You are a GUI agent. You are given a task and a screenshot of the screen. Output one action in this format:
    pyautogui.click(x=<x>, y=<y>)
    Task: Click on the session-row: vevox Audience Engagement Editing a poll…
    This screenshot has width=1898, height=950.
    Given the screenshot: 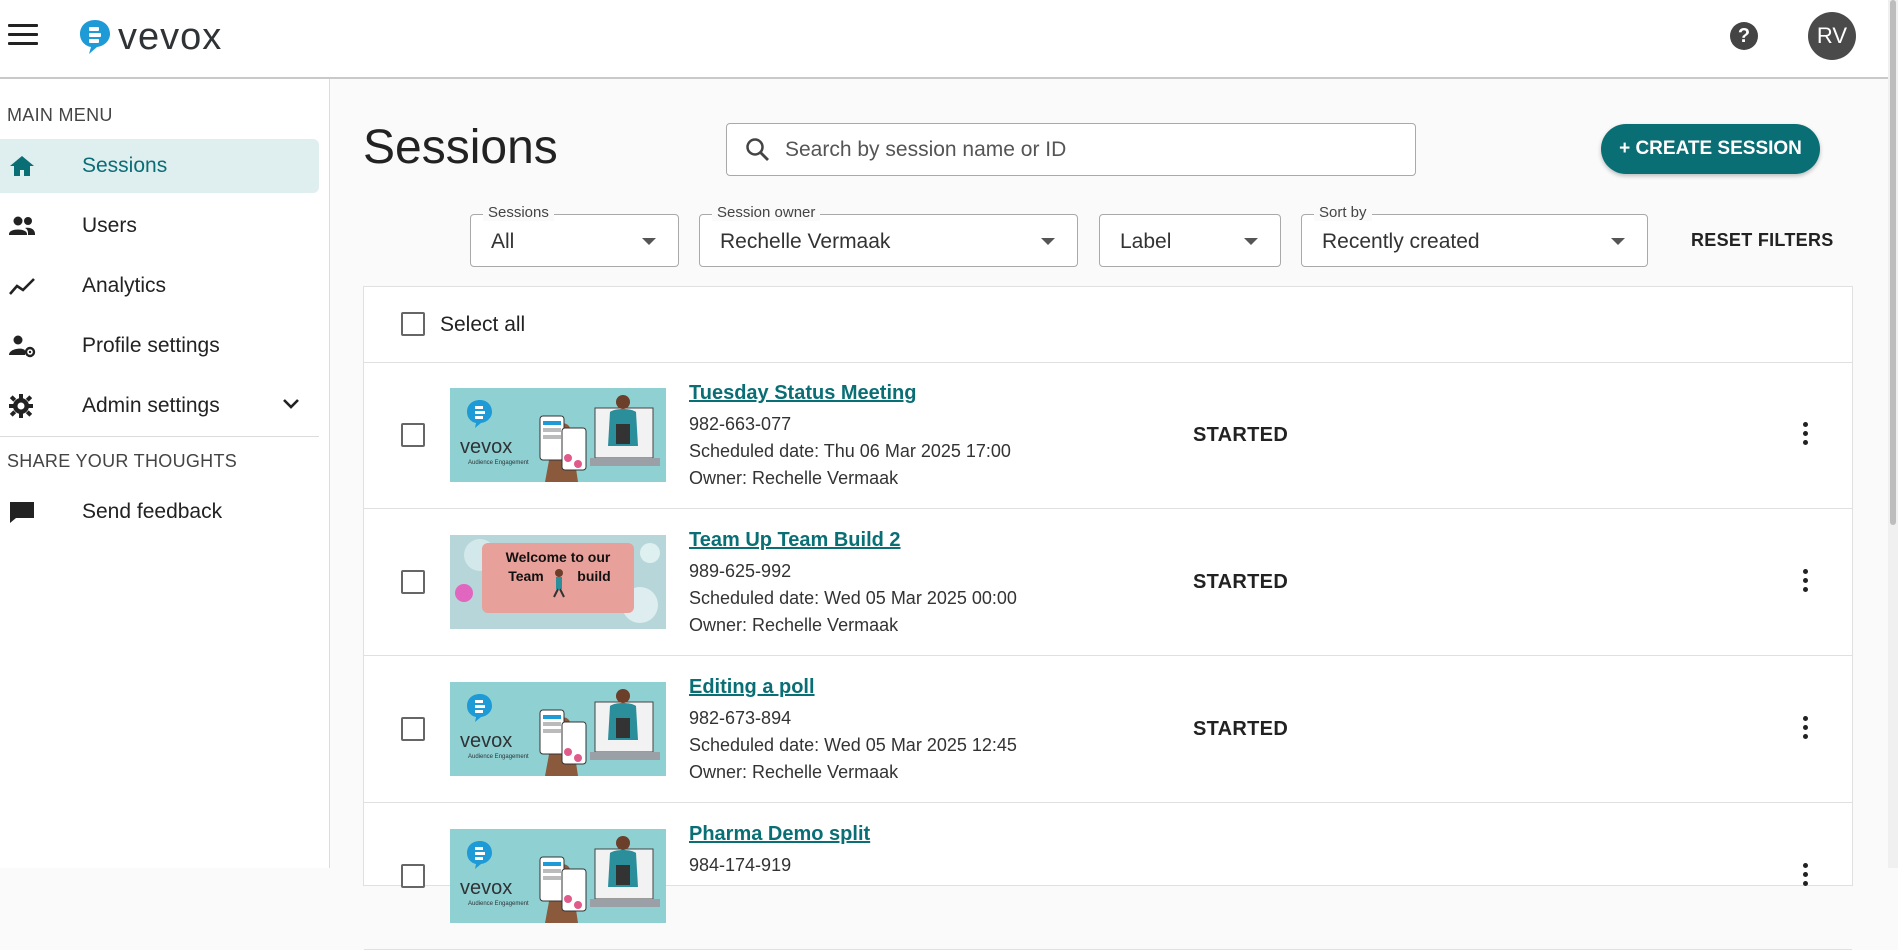 What is the action you would take?
    pyautogui.click(x=1108, y=729)
    